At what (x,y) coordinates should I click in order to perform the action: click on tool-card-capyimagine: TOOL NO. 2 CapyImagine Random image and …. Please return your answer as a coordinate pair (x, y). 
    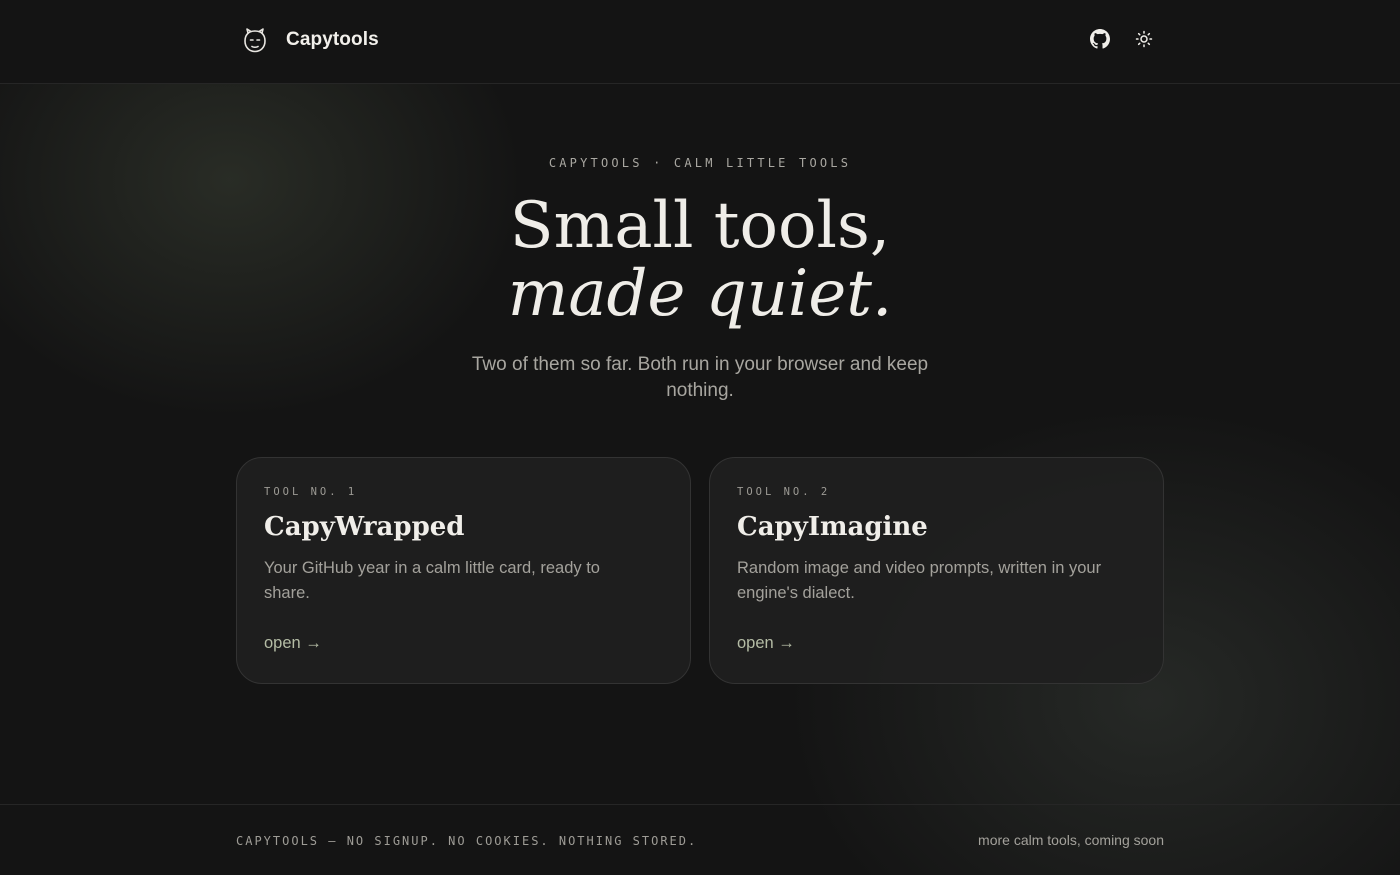
    Looking at the image, I should click on (936, 570).